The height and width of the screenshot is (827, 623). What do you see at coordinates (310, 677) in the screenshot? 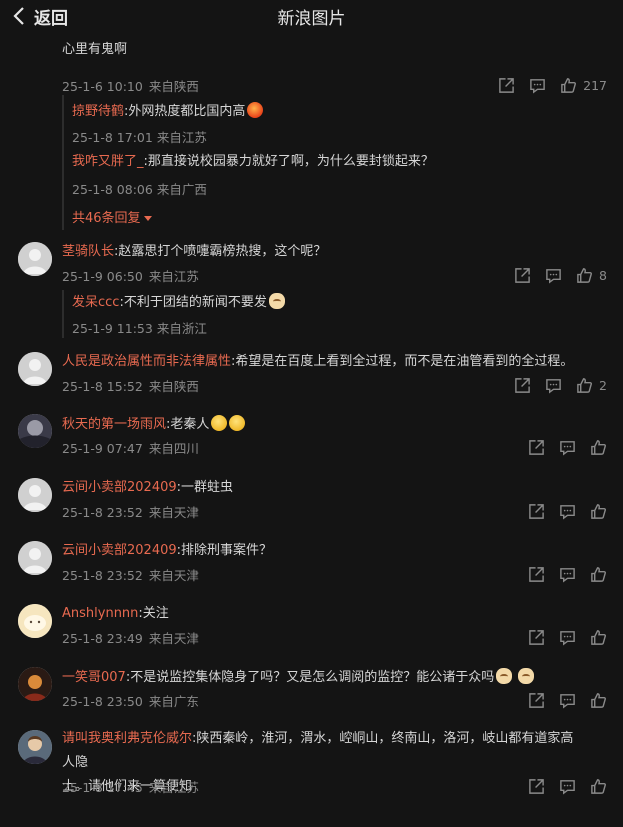
I see `comment-text: :不是说监控集体隐身了吗？又是怎么调阅的监控？能公诸于众吗` at bounding box center [310, 677].